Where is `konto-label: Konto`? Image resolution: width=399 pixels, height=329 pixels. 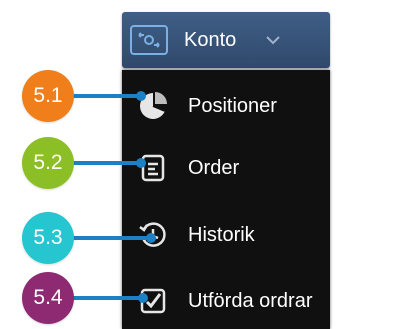
konto-label: Konto is located at coordinates (210, 39).